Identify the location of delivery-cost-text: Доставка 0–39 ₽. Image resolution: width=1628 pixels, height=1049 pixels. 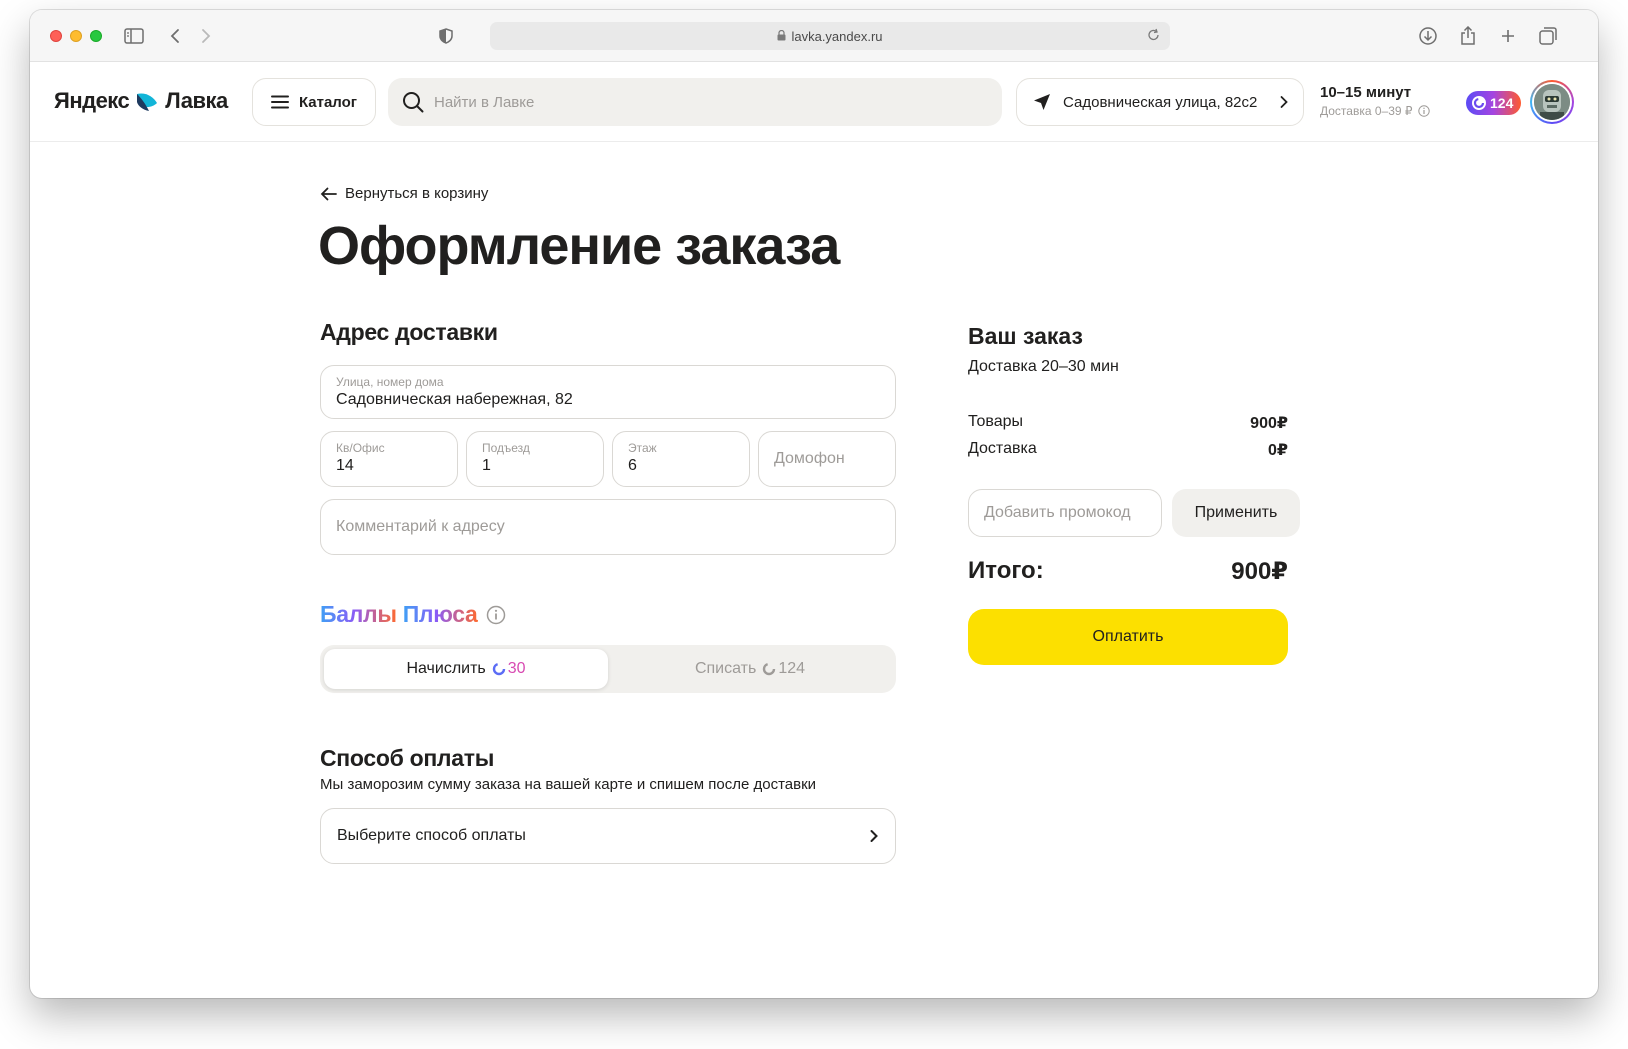
(1366, 111).